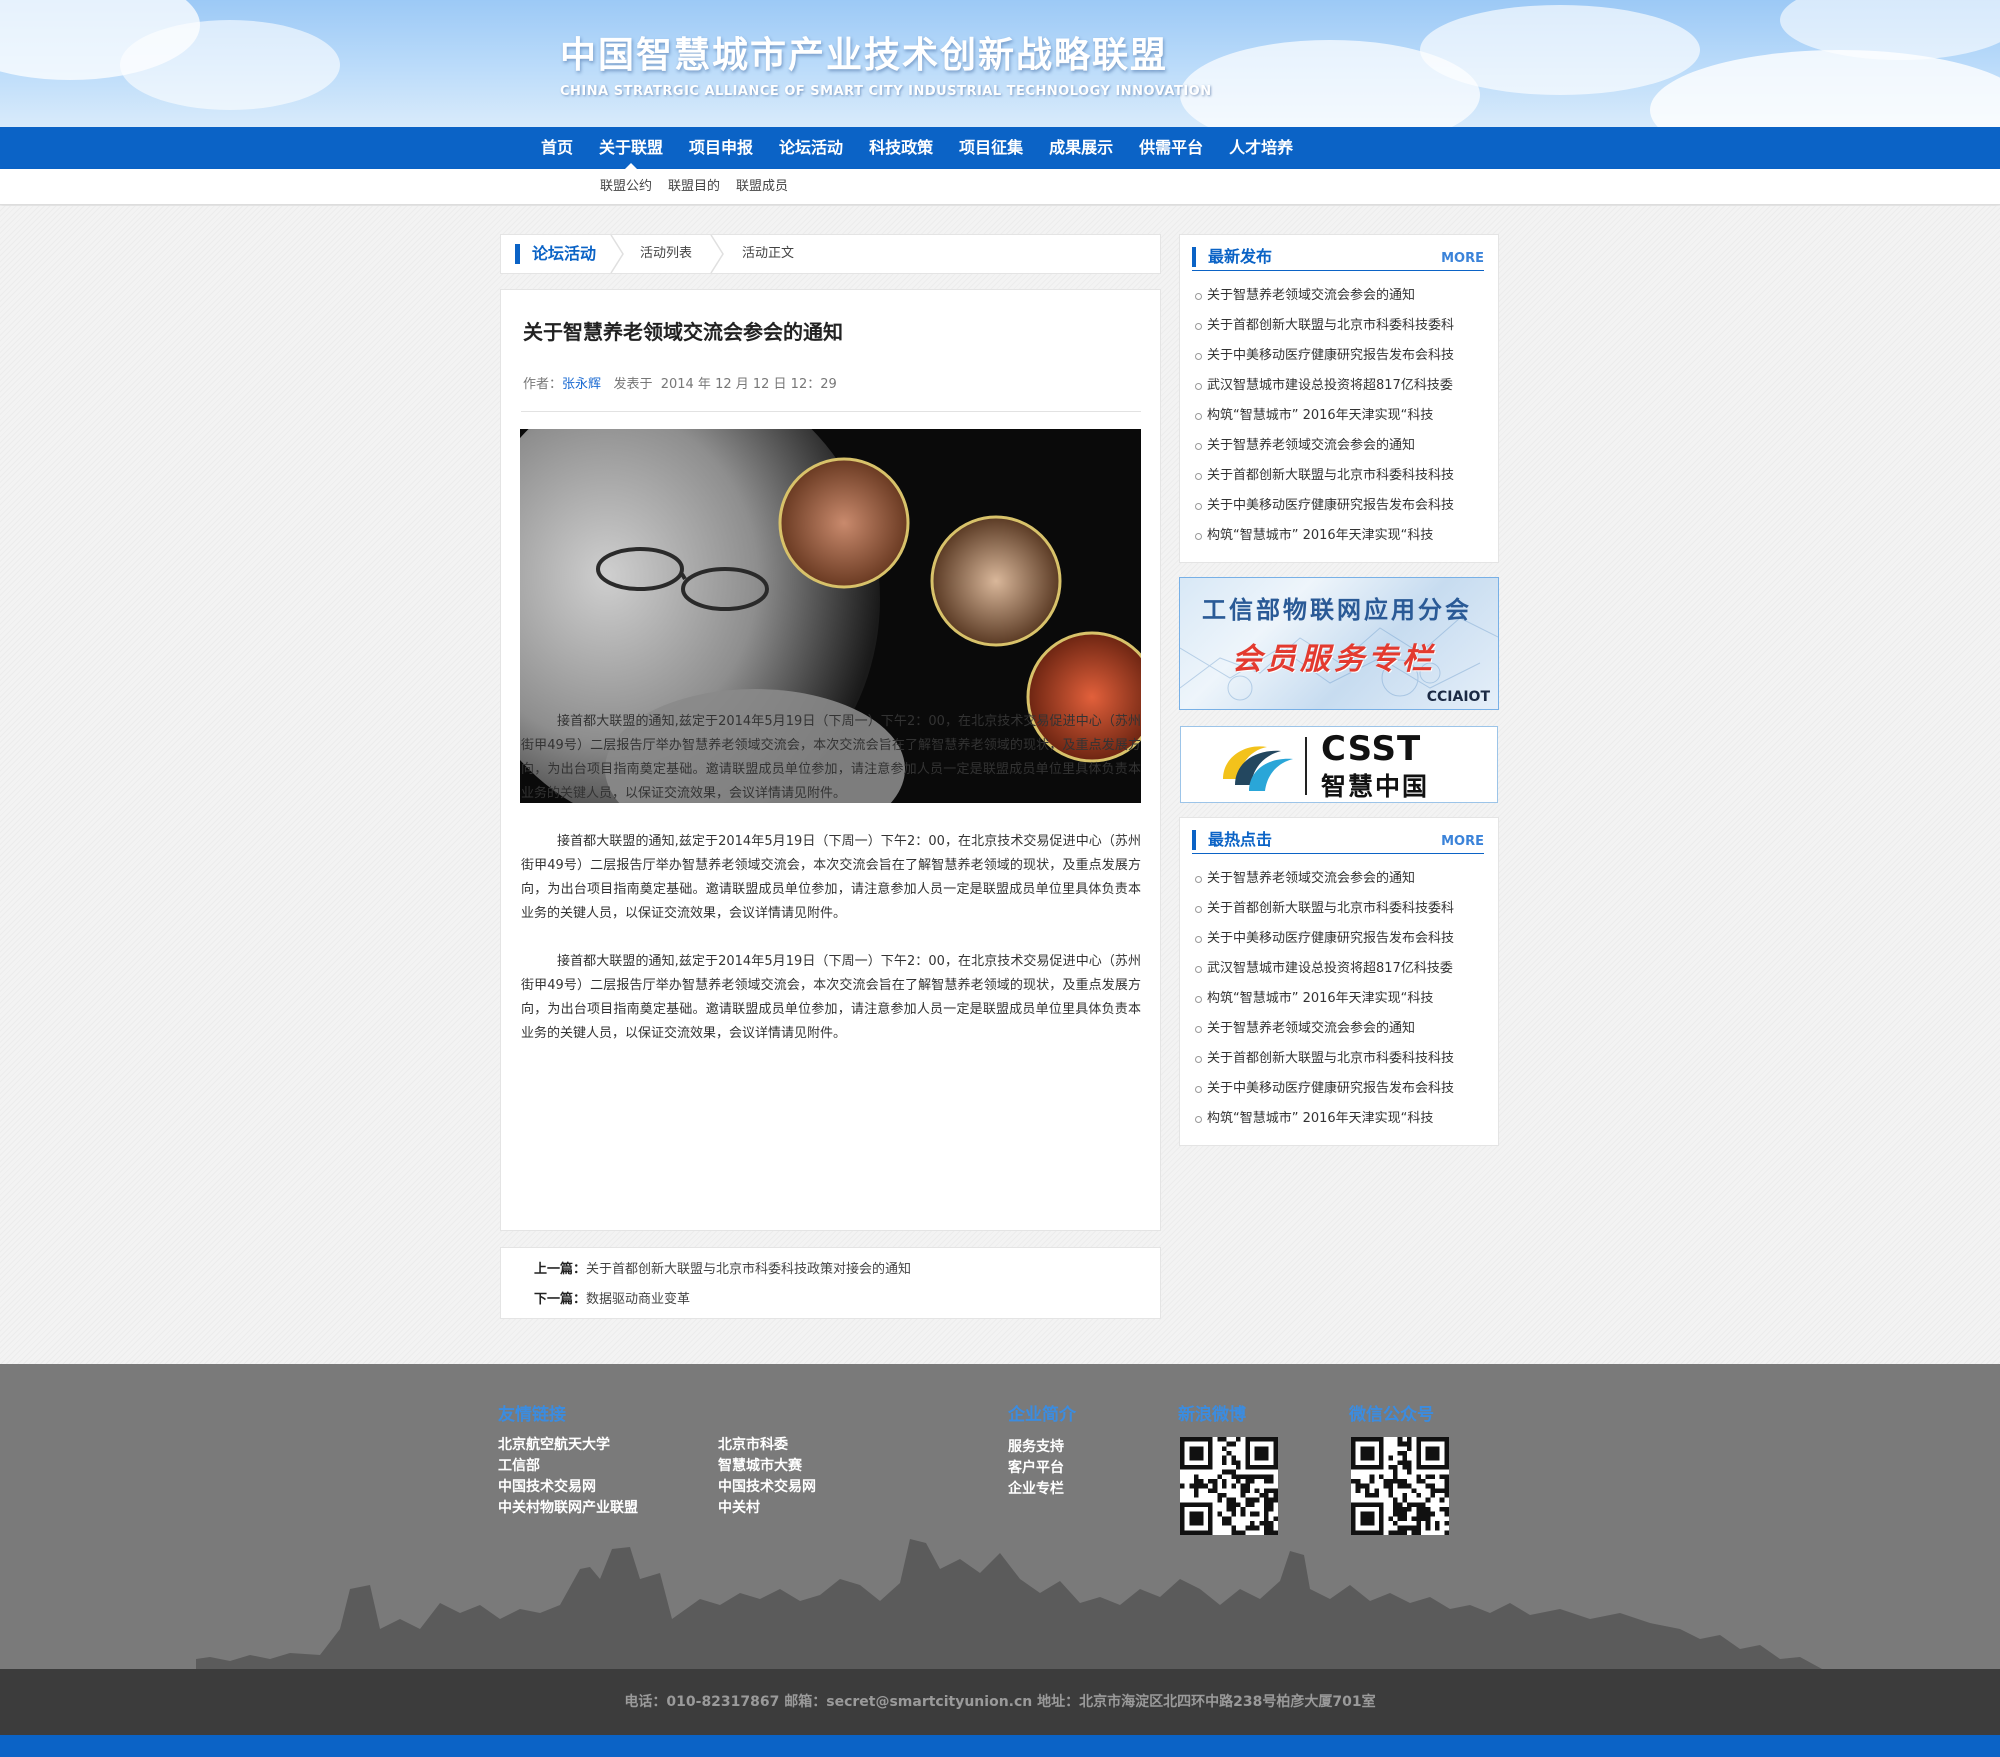  What do you see at coordinates (760, 1465) in the screenshot?
I see `footer-link: 智慧城市大赛` at bounding box center [760, 1465].